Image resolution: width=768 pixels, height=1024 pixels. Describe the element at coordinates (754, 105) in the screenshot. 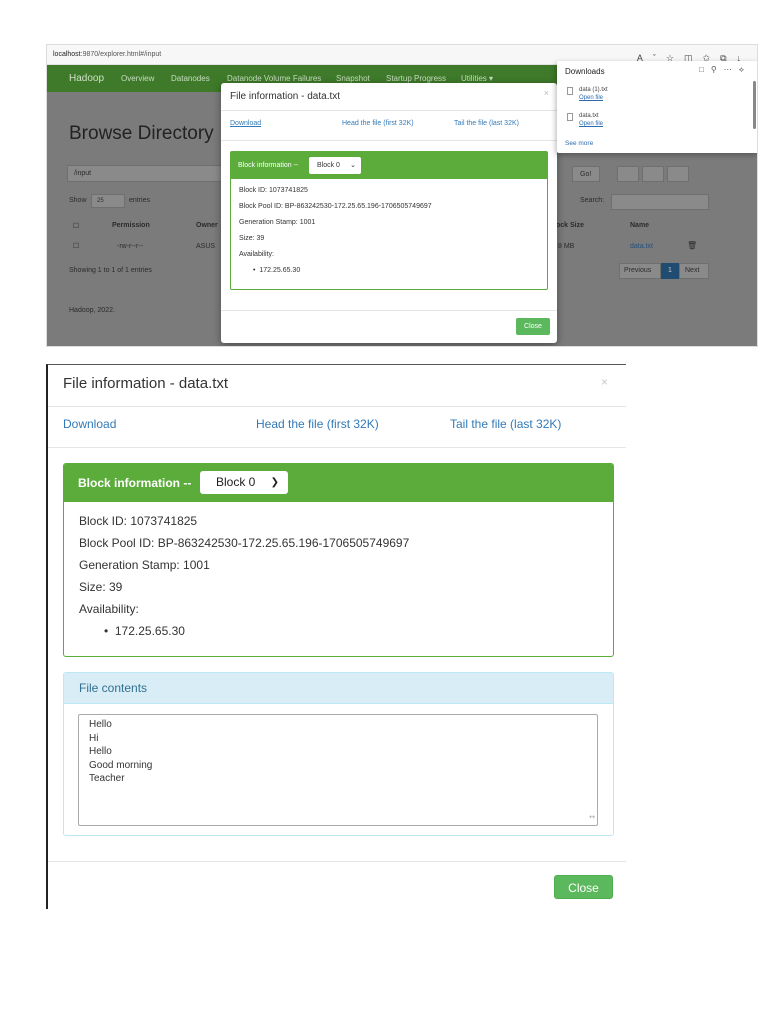

I see `scrollbar` at that location.